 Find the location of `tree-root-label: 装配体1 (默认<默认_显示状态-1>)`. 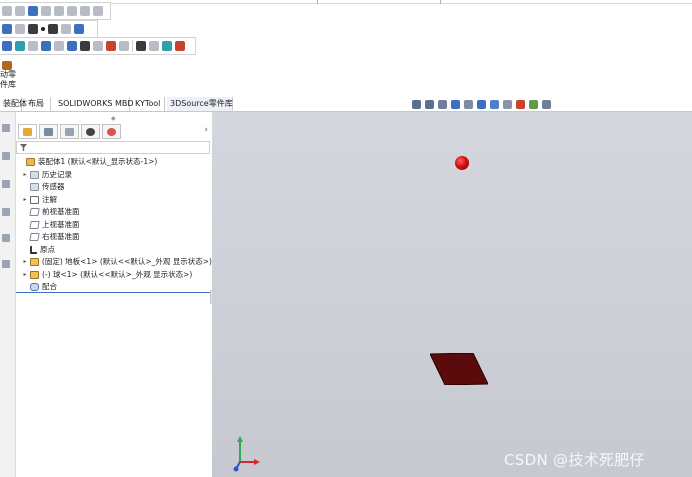

tree-root-label: 装配体1 (默认<默认_显示状态-1>) is located at coordinates (98, 161).